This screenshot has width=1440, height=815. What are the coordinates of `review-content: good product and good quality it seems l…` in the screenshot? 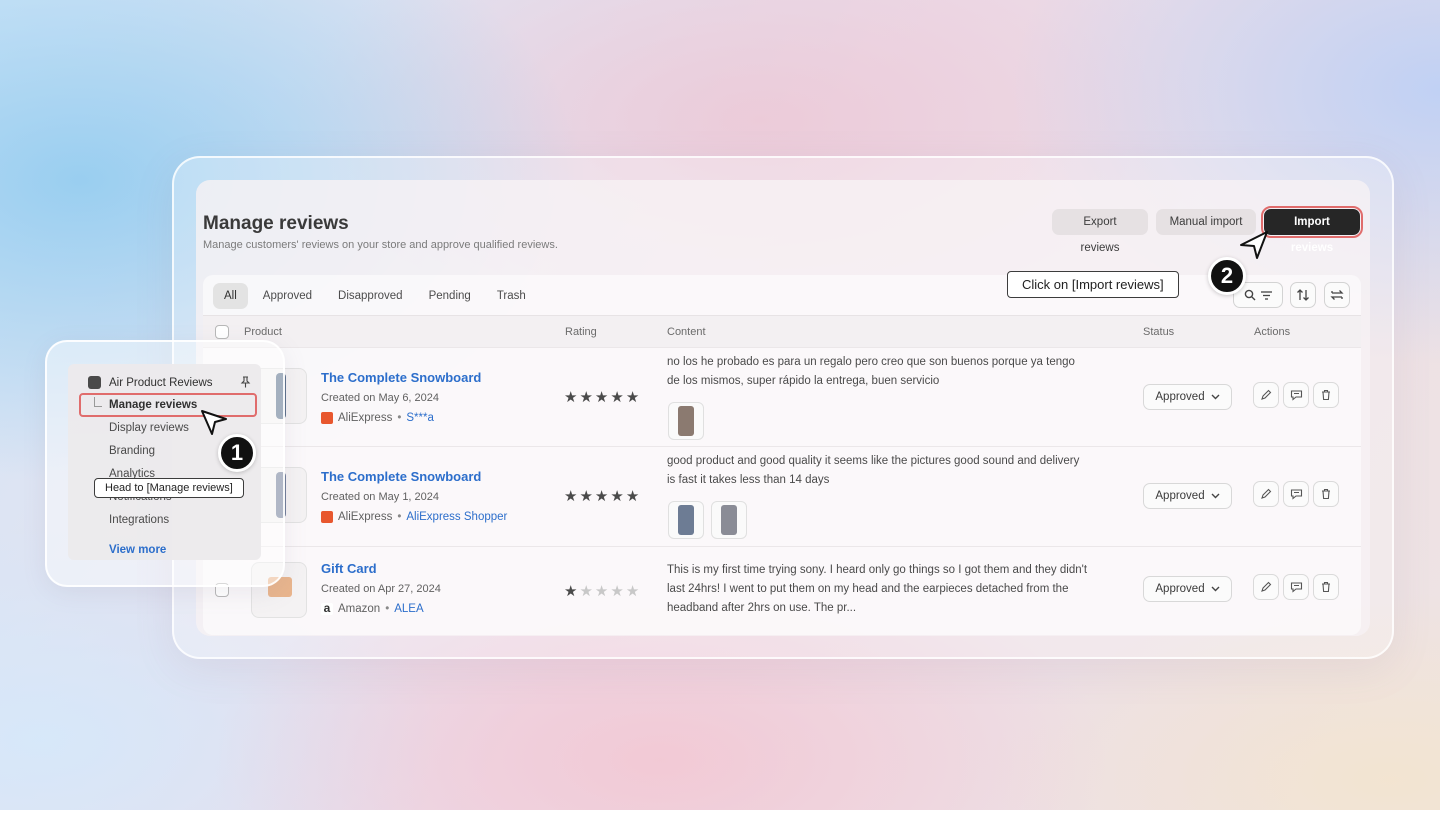 It's located at (873, 470).